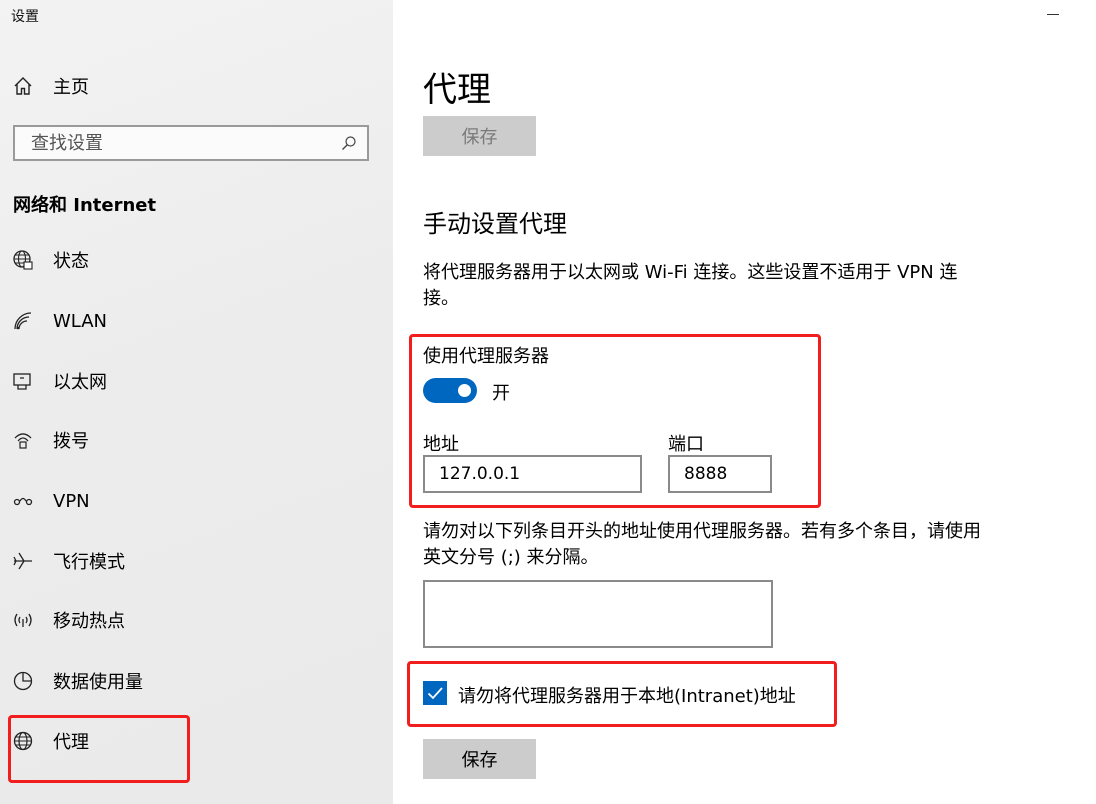  What do you see at coordinates (501, 393) in the screenshot?
I see `use-proxy-state: 开` at bounding box center [501, 393].